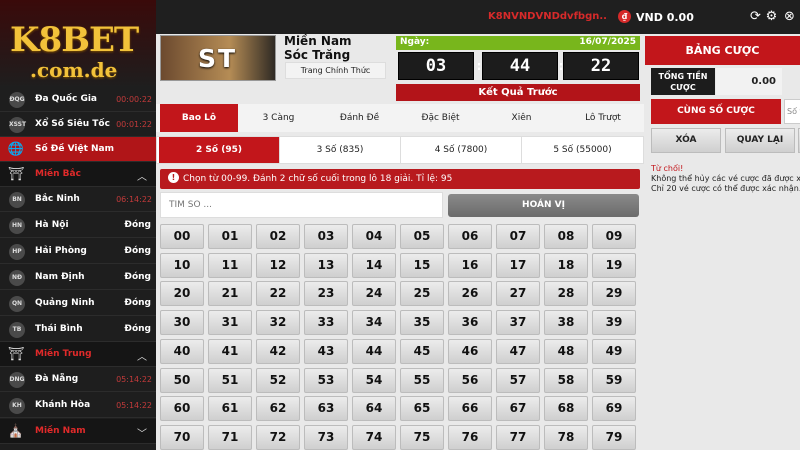  Describe the element at coordinates (440, 118) in the screenshot. I see `tab-dac-biet: Đặc Biệt` at that location.